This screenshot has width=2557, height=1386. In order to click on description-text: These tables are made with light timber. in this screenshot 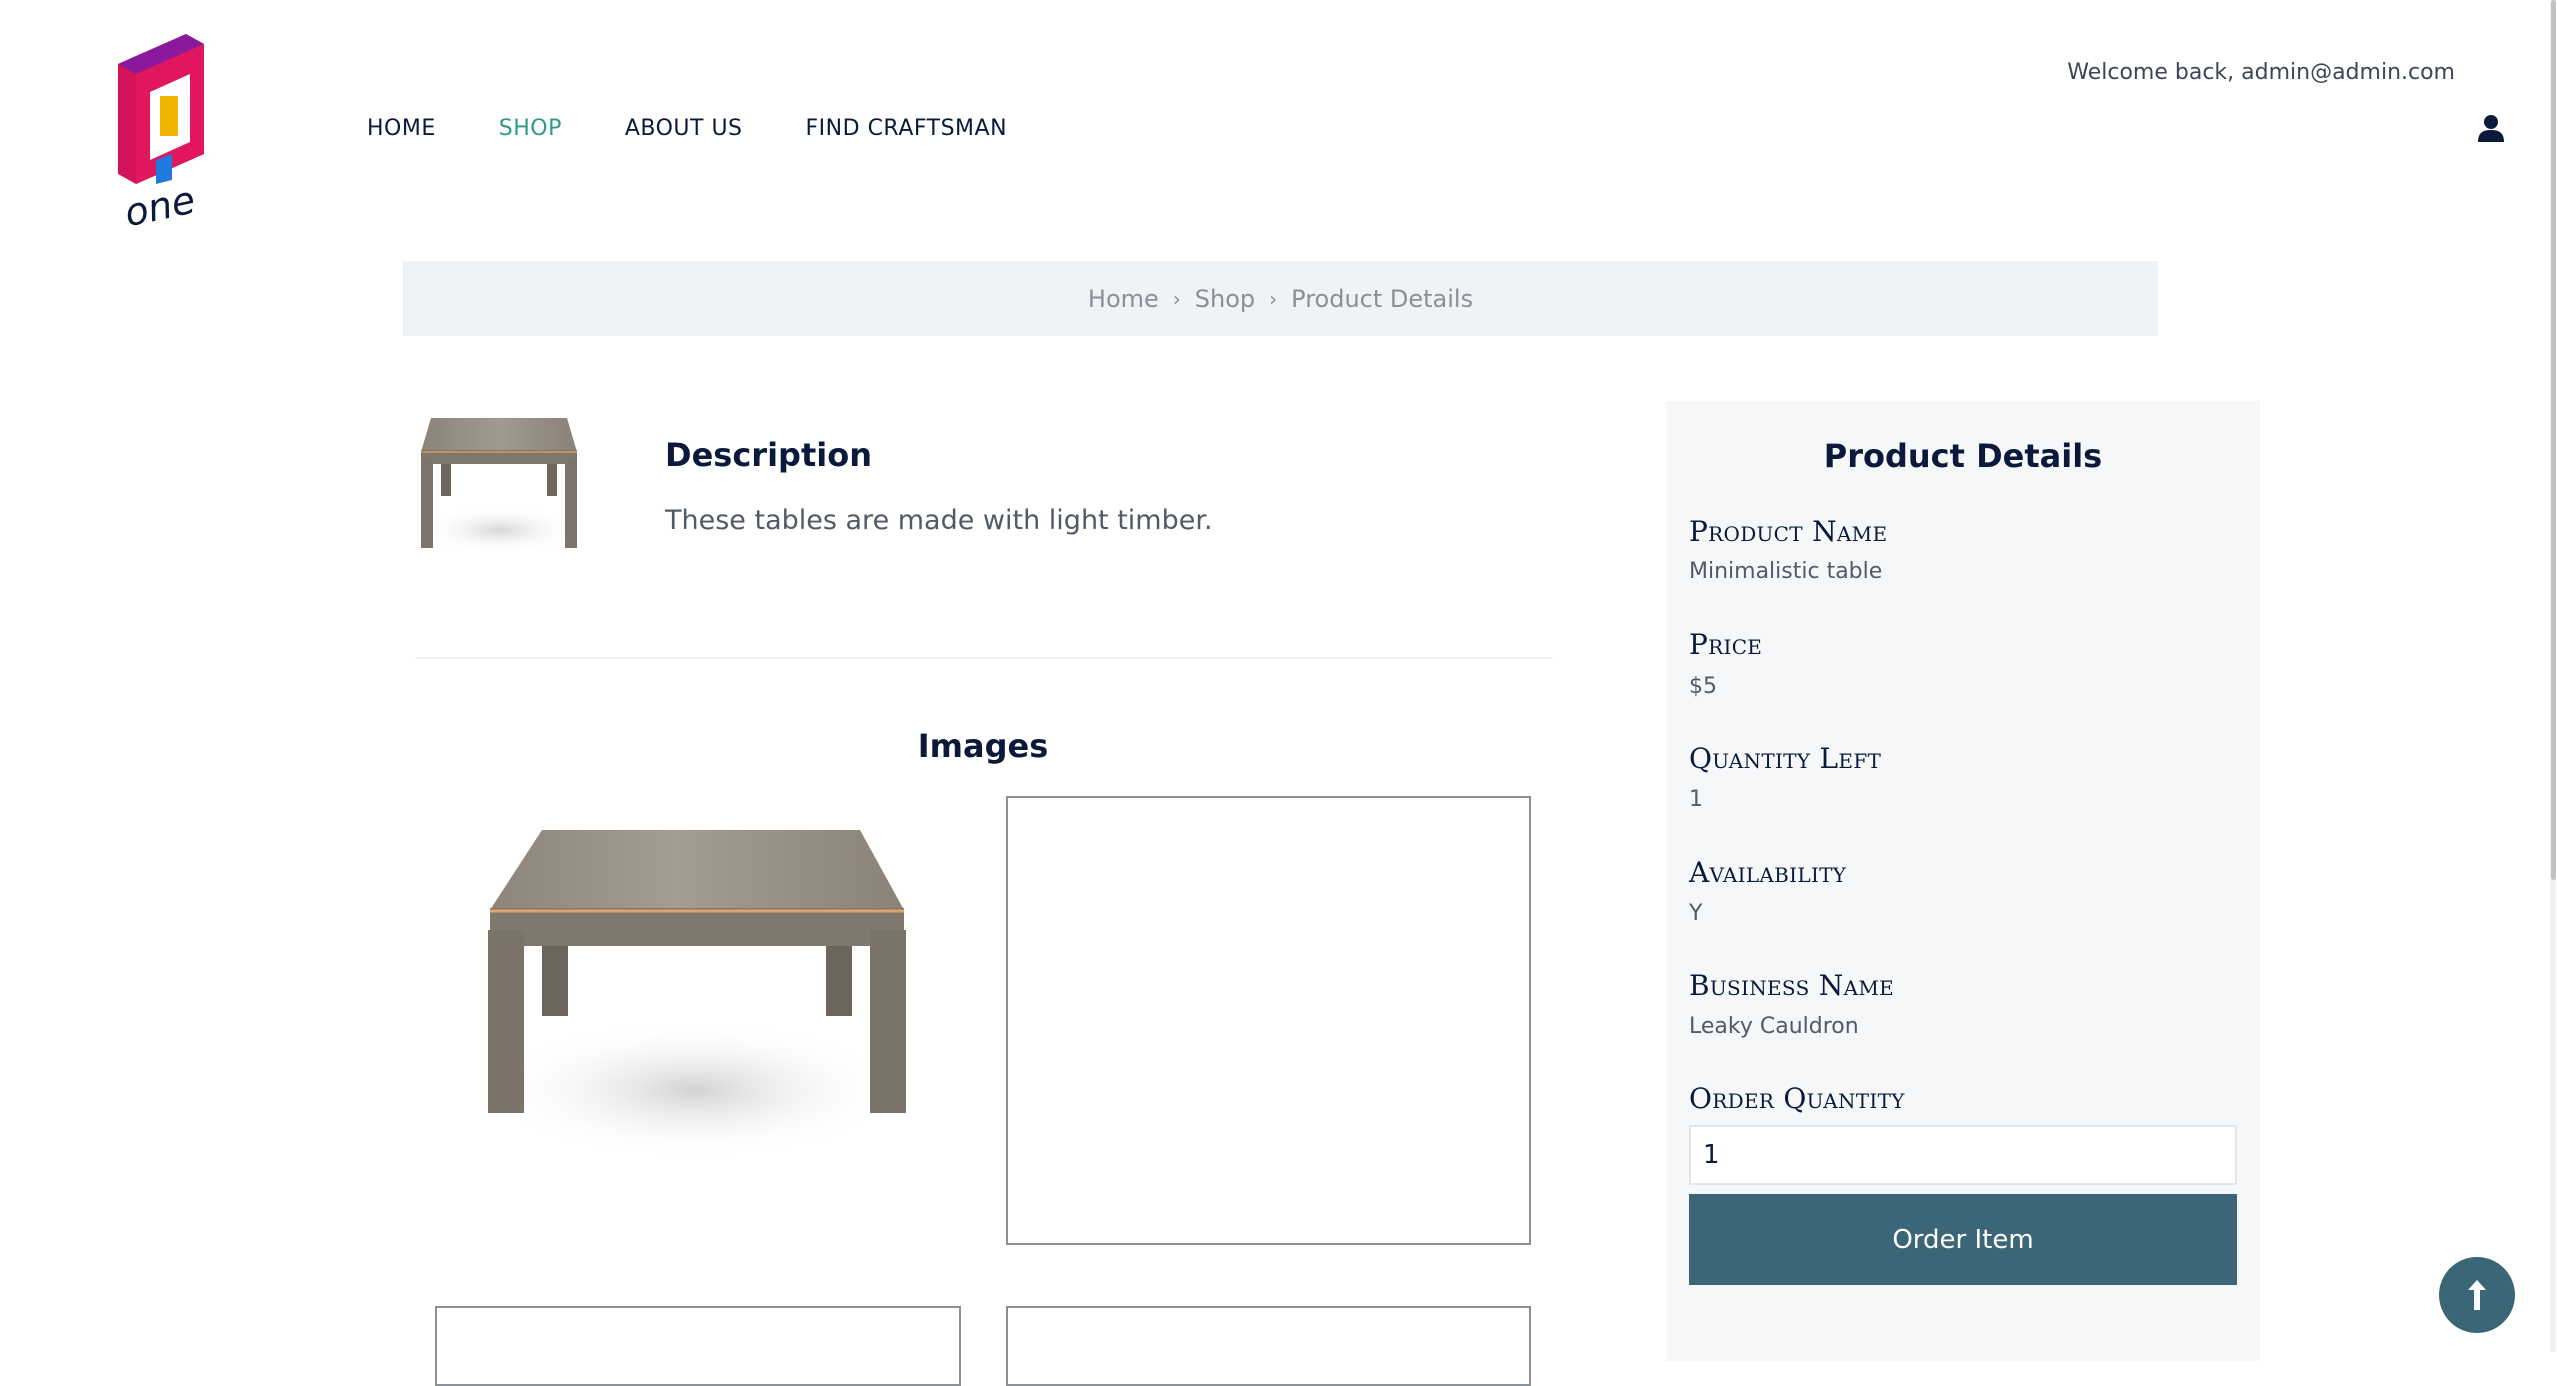, I will do `click(939, 520)`.